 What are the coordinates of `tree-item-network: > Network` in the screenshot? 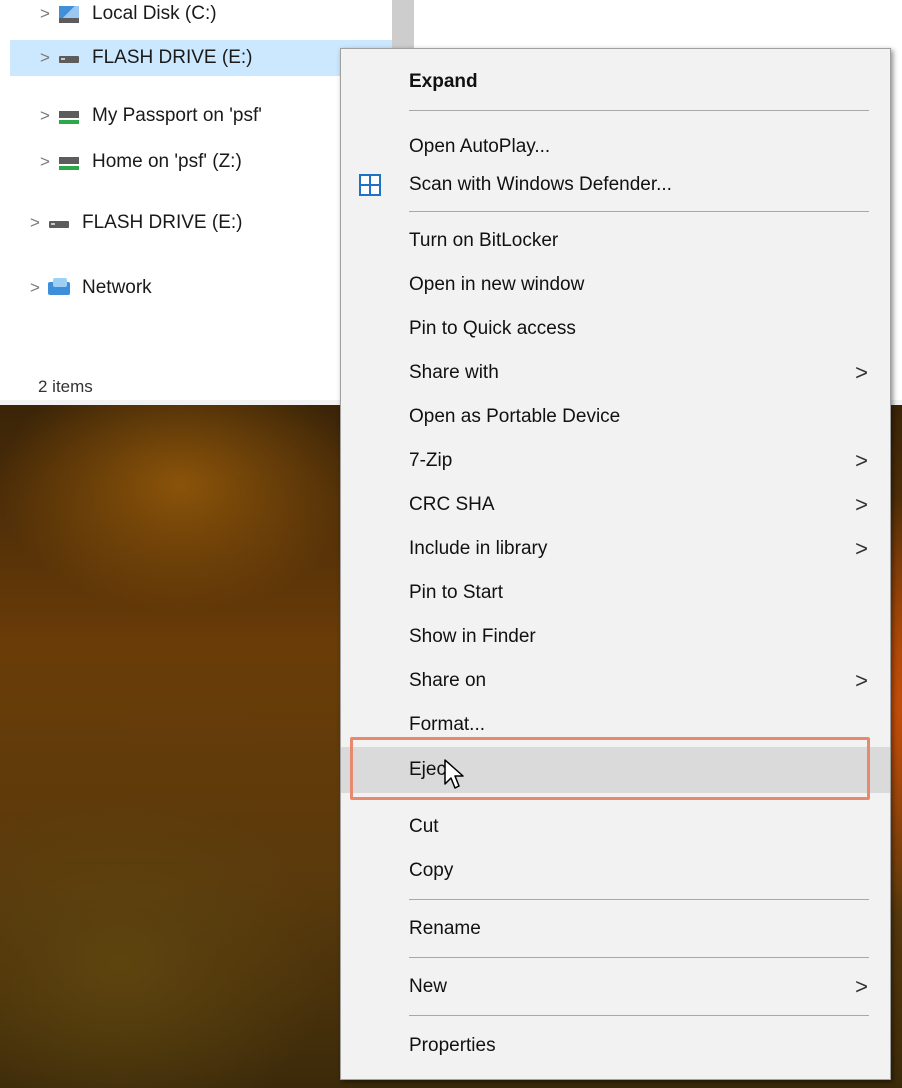 It's located at (179, 288).